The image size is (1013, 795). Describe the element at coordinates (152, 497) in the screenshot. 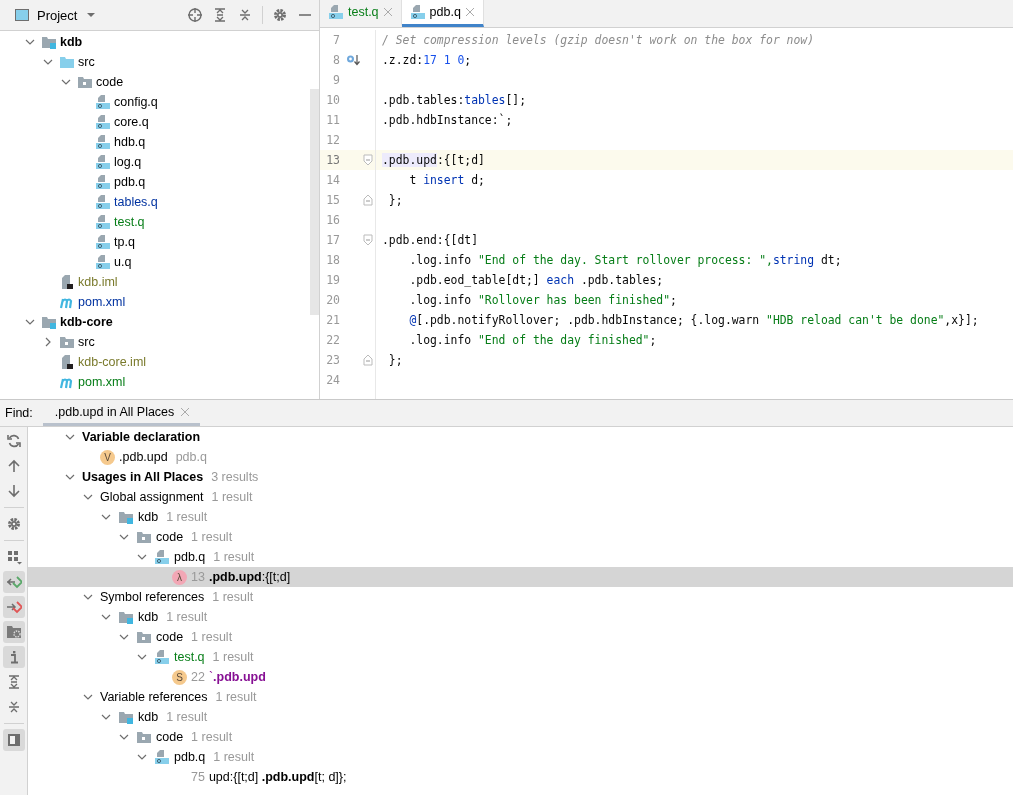

I see `node-label: Global assignment` at that location.